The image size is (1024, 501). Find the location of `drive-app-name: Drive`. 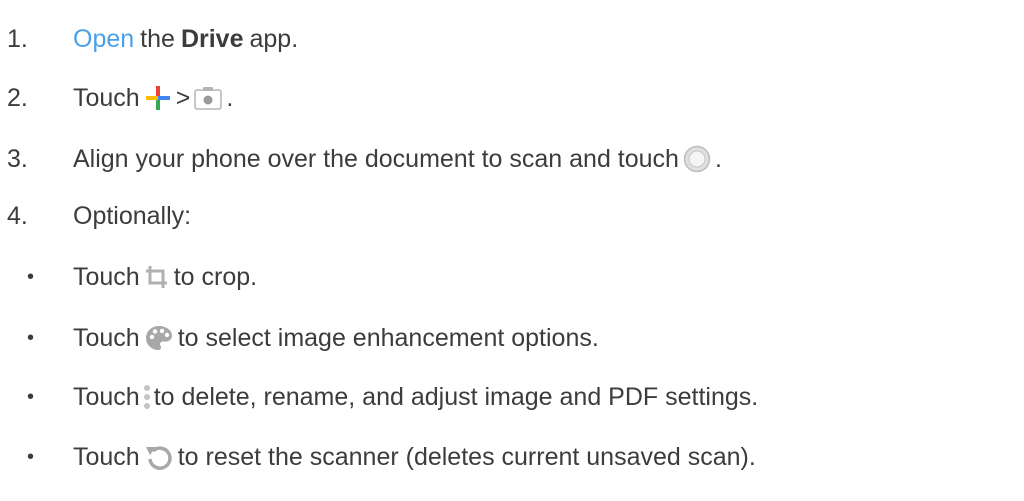

drive-app-name: Drive is located at coordinates (212, 38).